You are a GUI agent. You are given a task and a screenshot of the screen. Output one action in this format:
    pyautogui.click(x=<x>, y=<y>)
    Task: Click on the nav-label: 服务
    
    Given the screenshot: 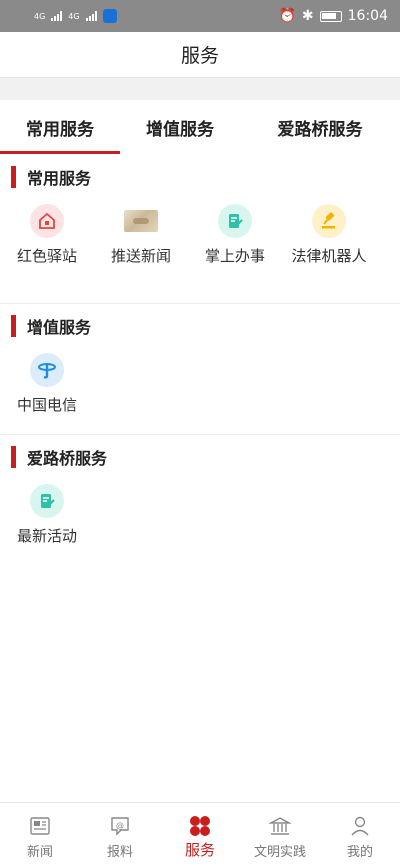 What is the action you would take?
    pyautogui.click(x=199, y=850)
    